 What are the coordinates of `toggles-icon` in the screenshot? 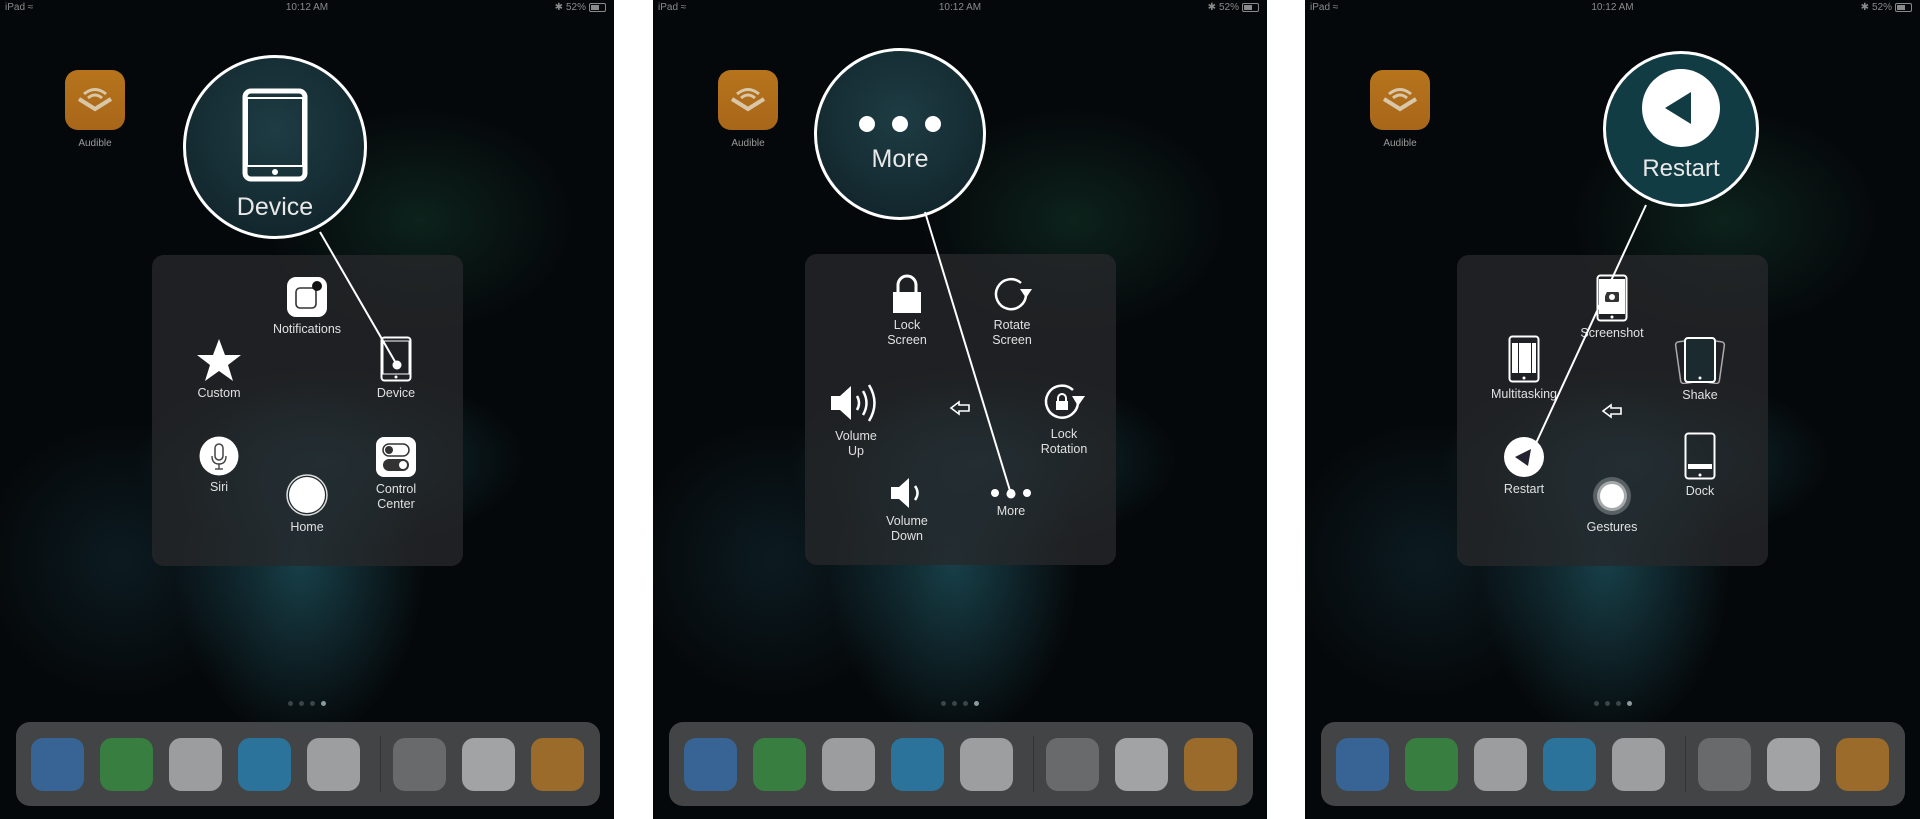 It's located at (396, 457).